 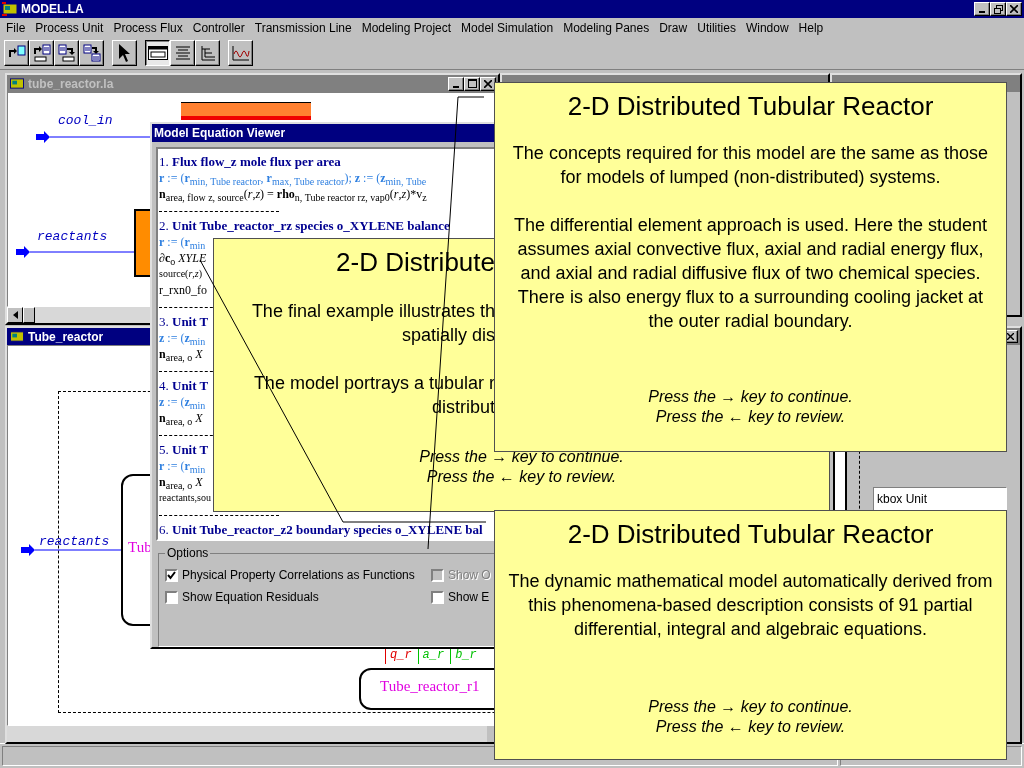 I want to click on menu-item: Utilities, so click(x=716, y=27).